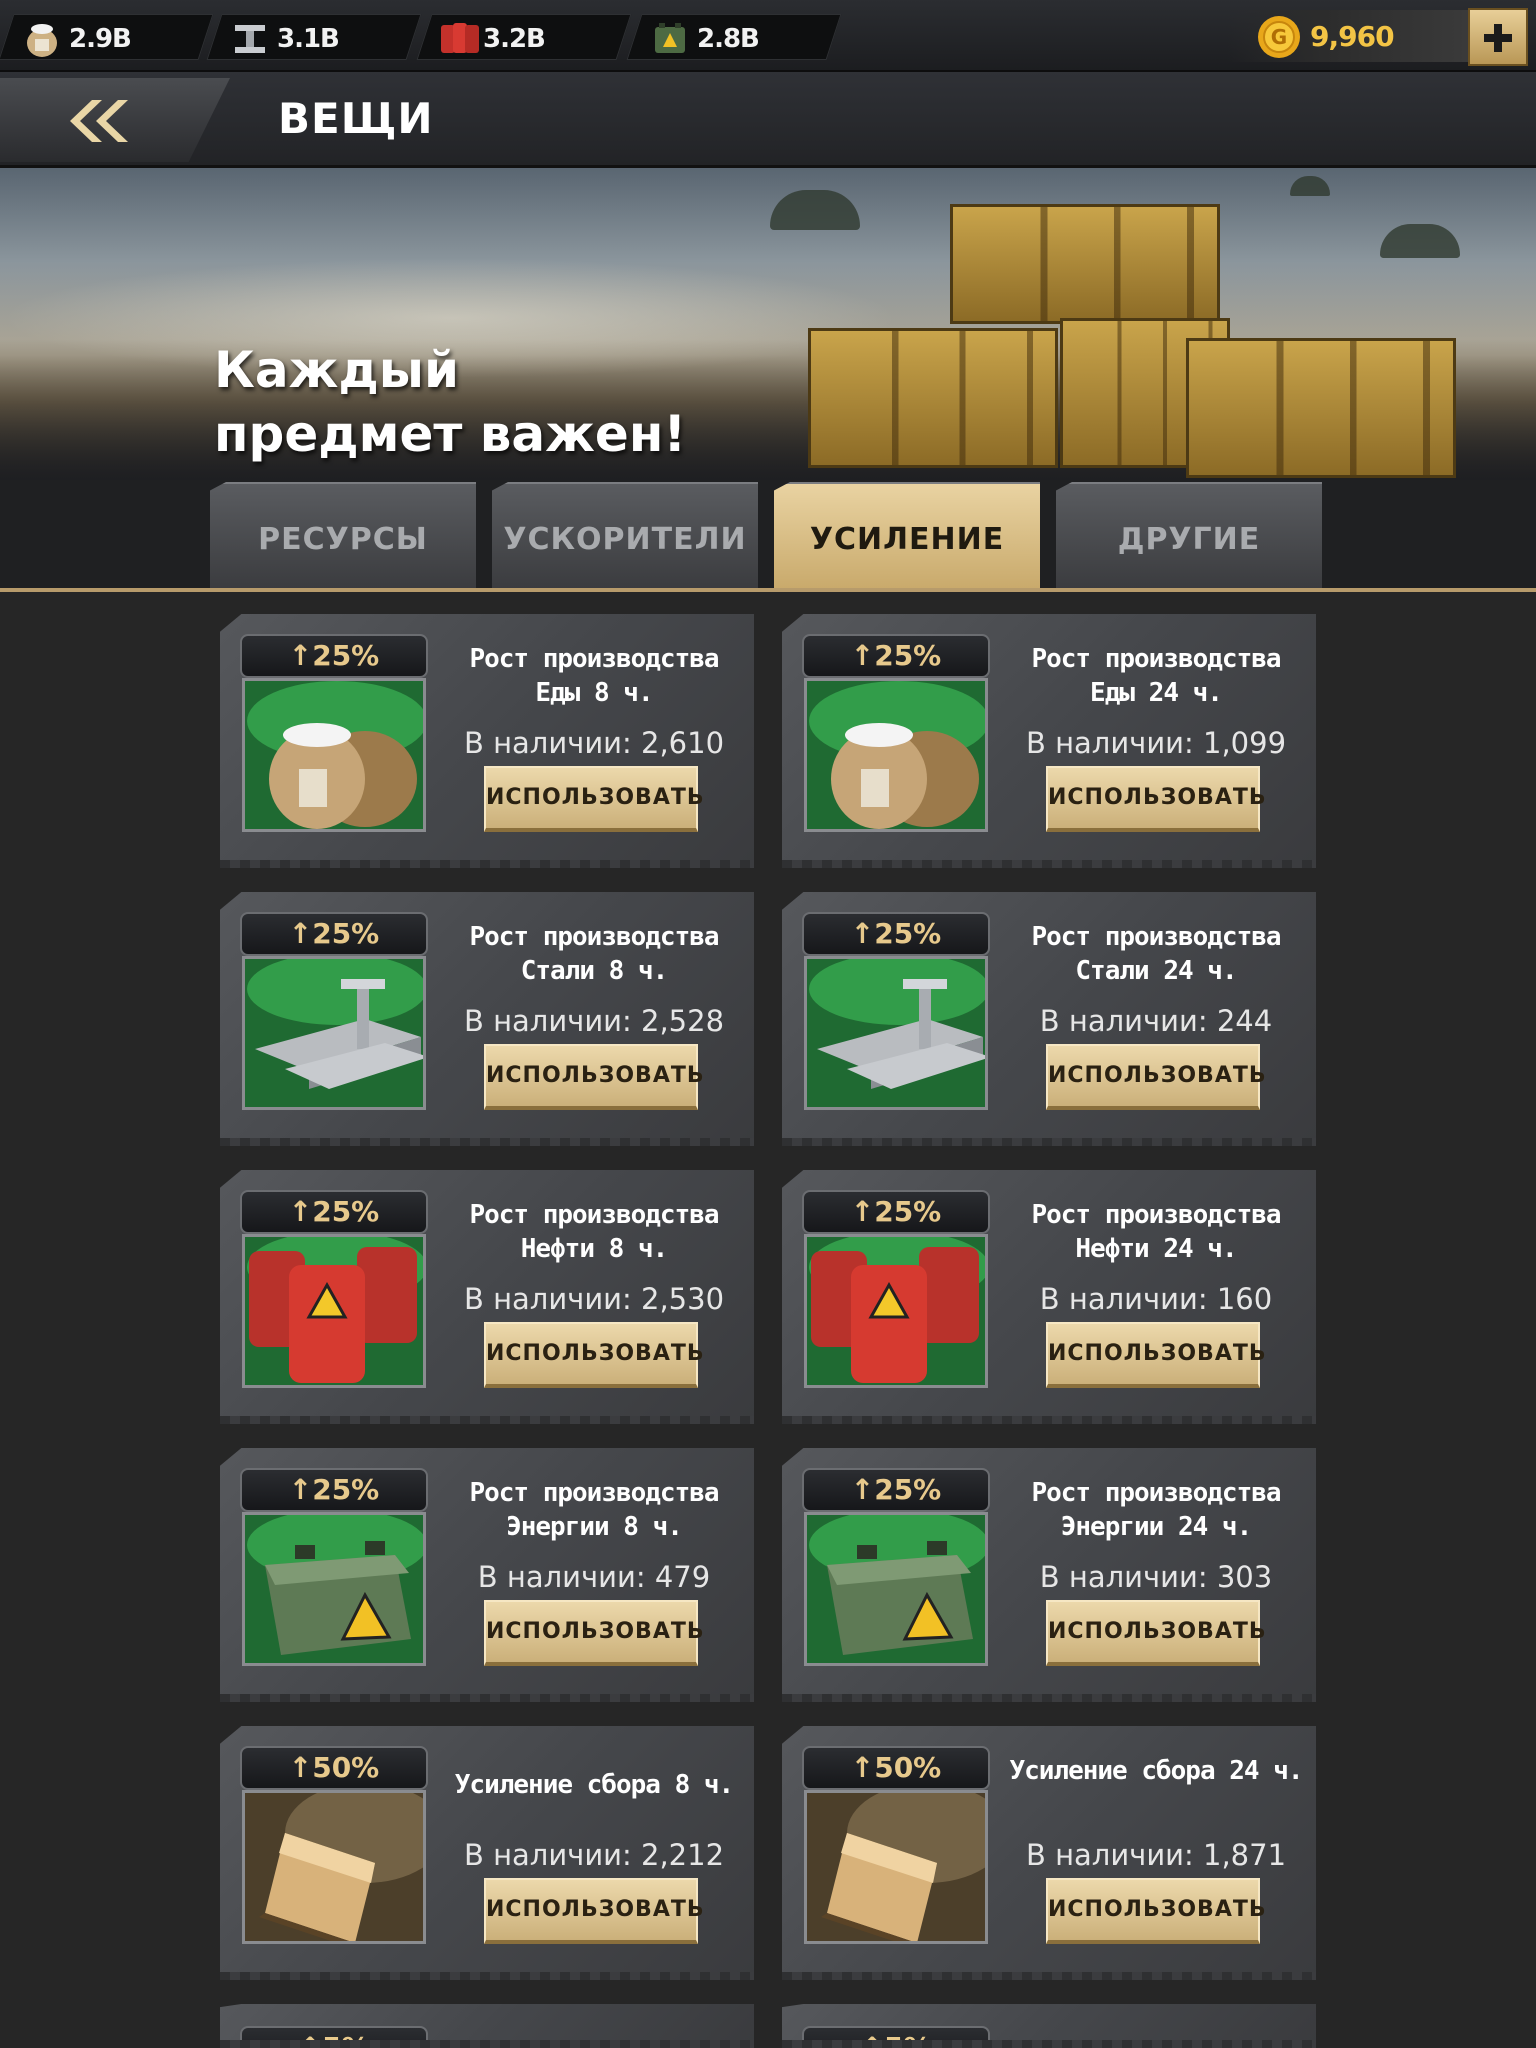 Image resolution: width=1536 pixels, height=2048 pixels. I want to click on item-stock: В наличии: 2,610, so click(594, 743).